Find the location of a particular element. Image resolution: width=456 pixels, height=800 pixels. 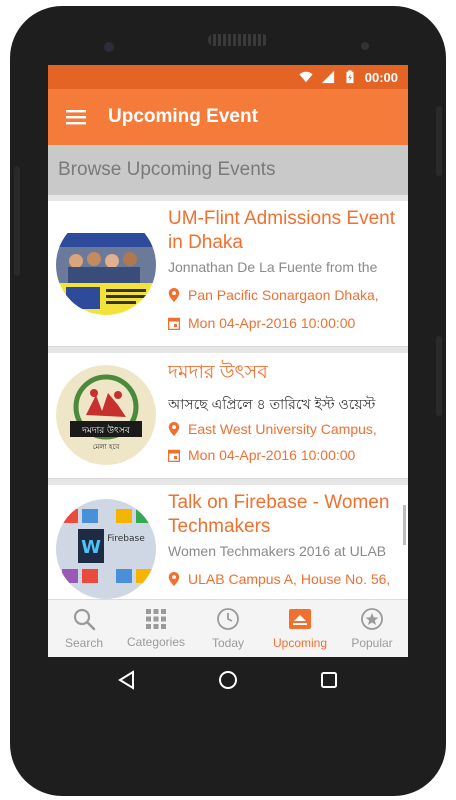

nav-search: Search is located at coordinates (84, 628).